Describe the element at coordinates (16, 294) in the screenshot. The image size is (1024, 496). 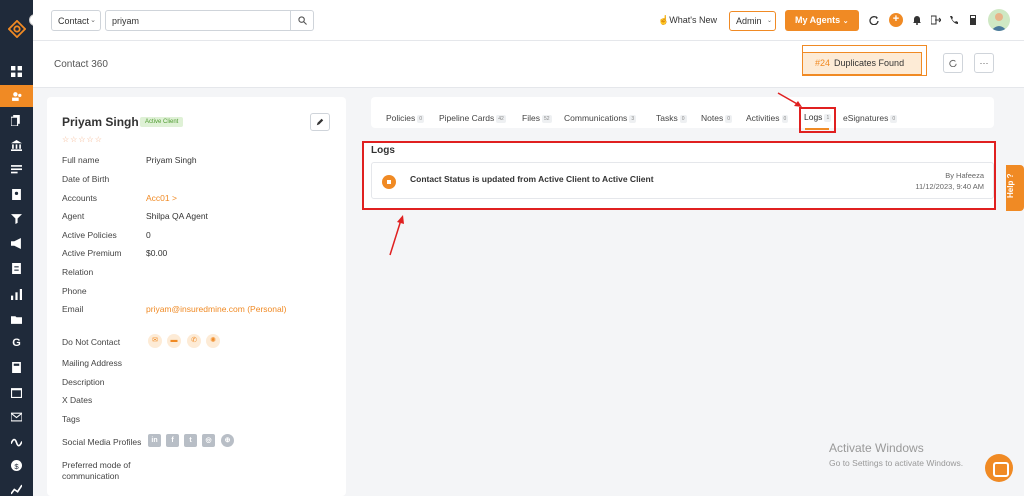
I see `analytics-icon` at that location.